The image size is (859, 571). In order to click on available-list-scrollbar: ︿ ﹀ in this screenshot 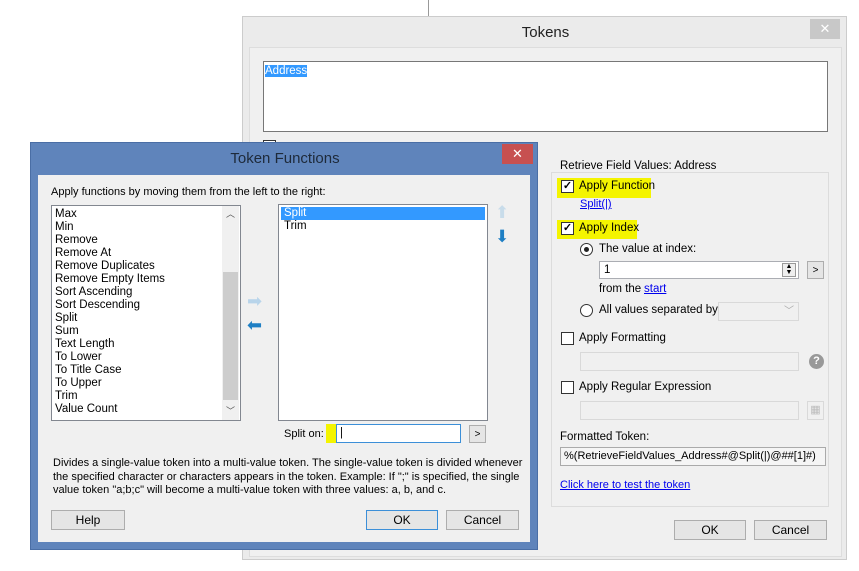, I will do `click(230, 313)`.